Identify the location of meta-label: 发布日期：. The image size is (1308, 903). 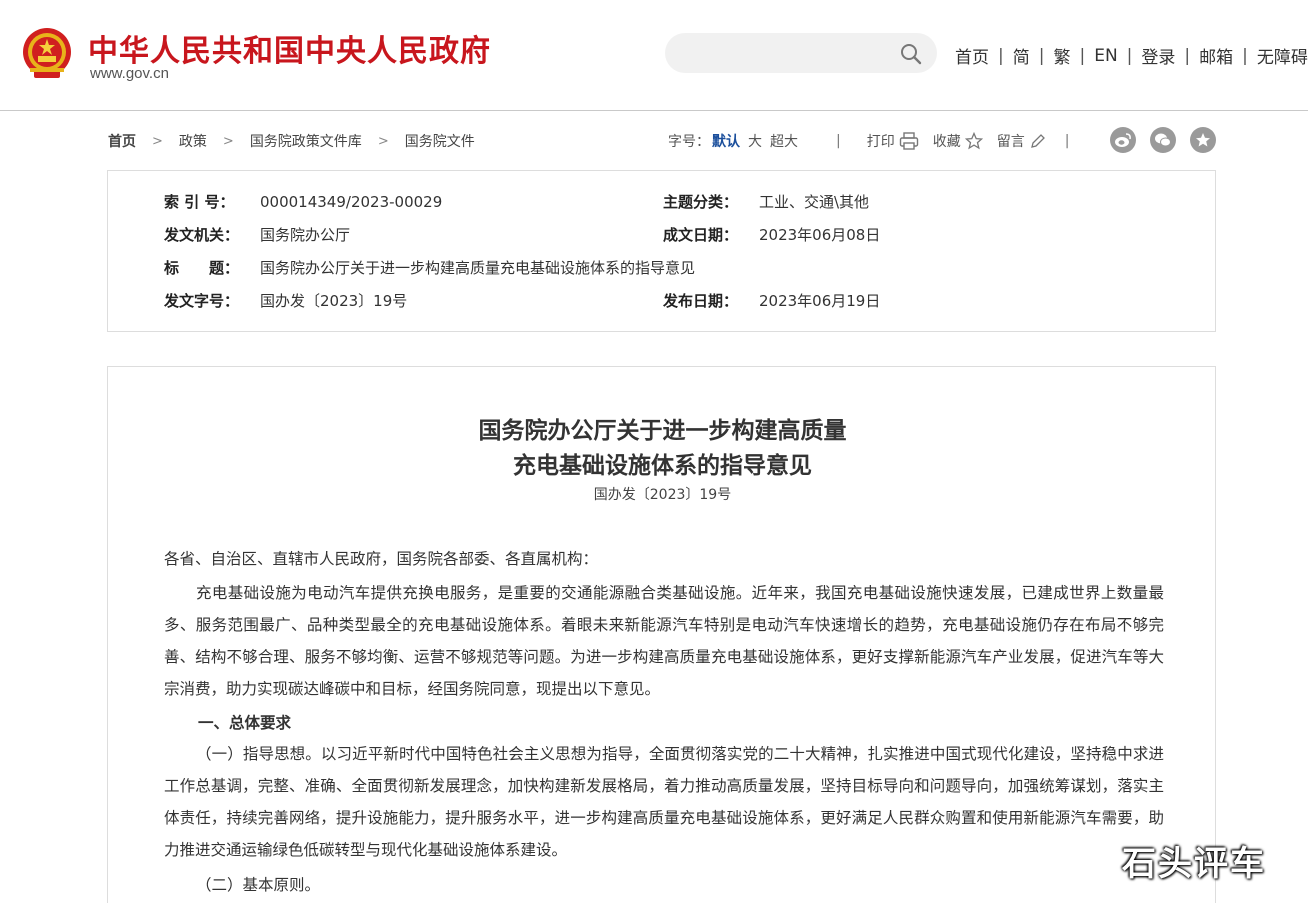
(701, 301).